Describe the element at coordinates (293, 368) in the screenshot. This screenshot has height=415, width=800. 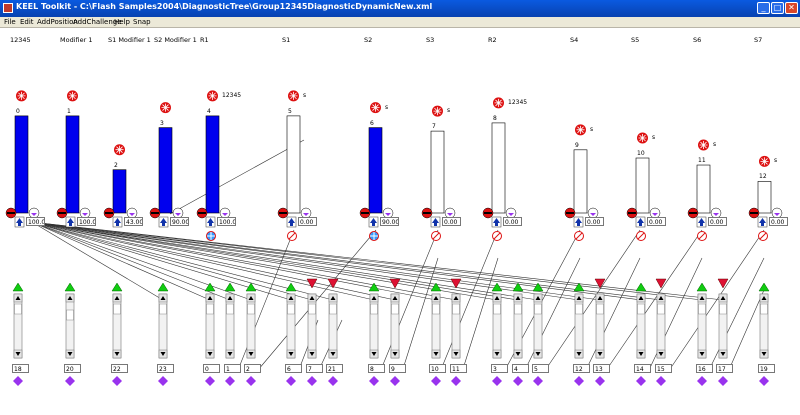
I see `slider-value-field: 6` at that location.